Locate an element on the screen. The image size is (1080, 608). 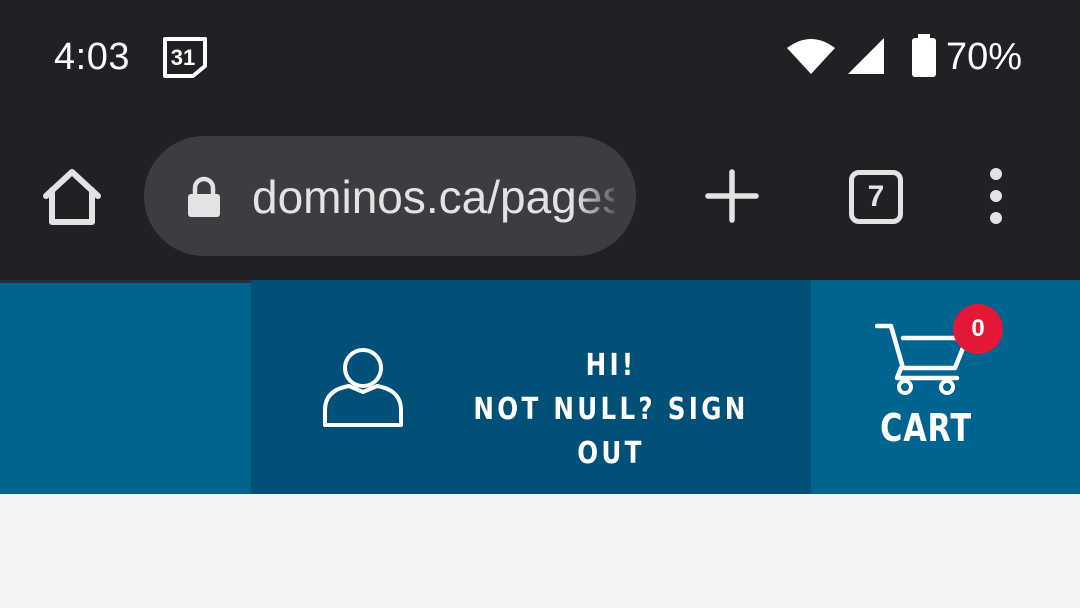
status-time: 4:03 is located at coordinates (92, 57).